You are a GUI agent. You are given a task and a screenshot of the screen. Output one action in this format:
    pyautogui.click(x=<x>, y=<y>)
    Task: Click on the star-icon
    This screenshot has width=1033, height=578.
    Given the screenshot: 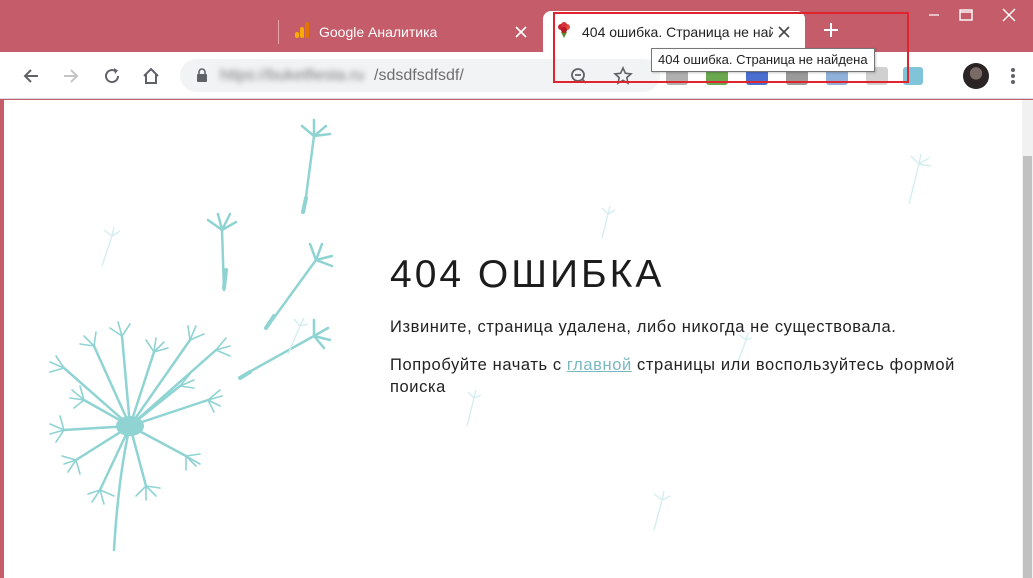 What is the action you would take?
    pyautogui.click(x=623, y=78)
    